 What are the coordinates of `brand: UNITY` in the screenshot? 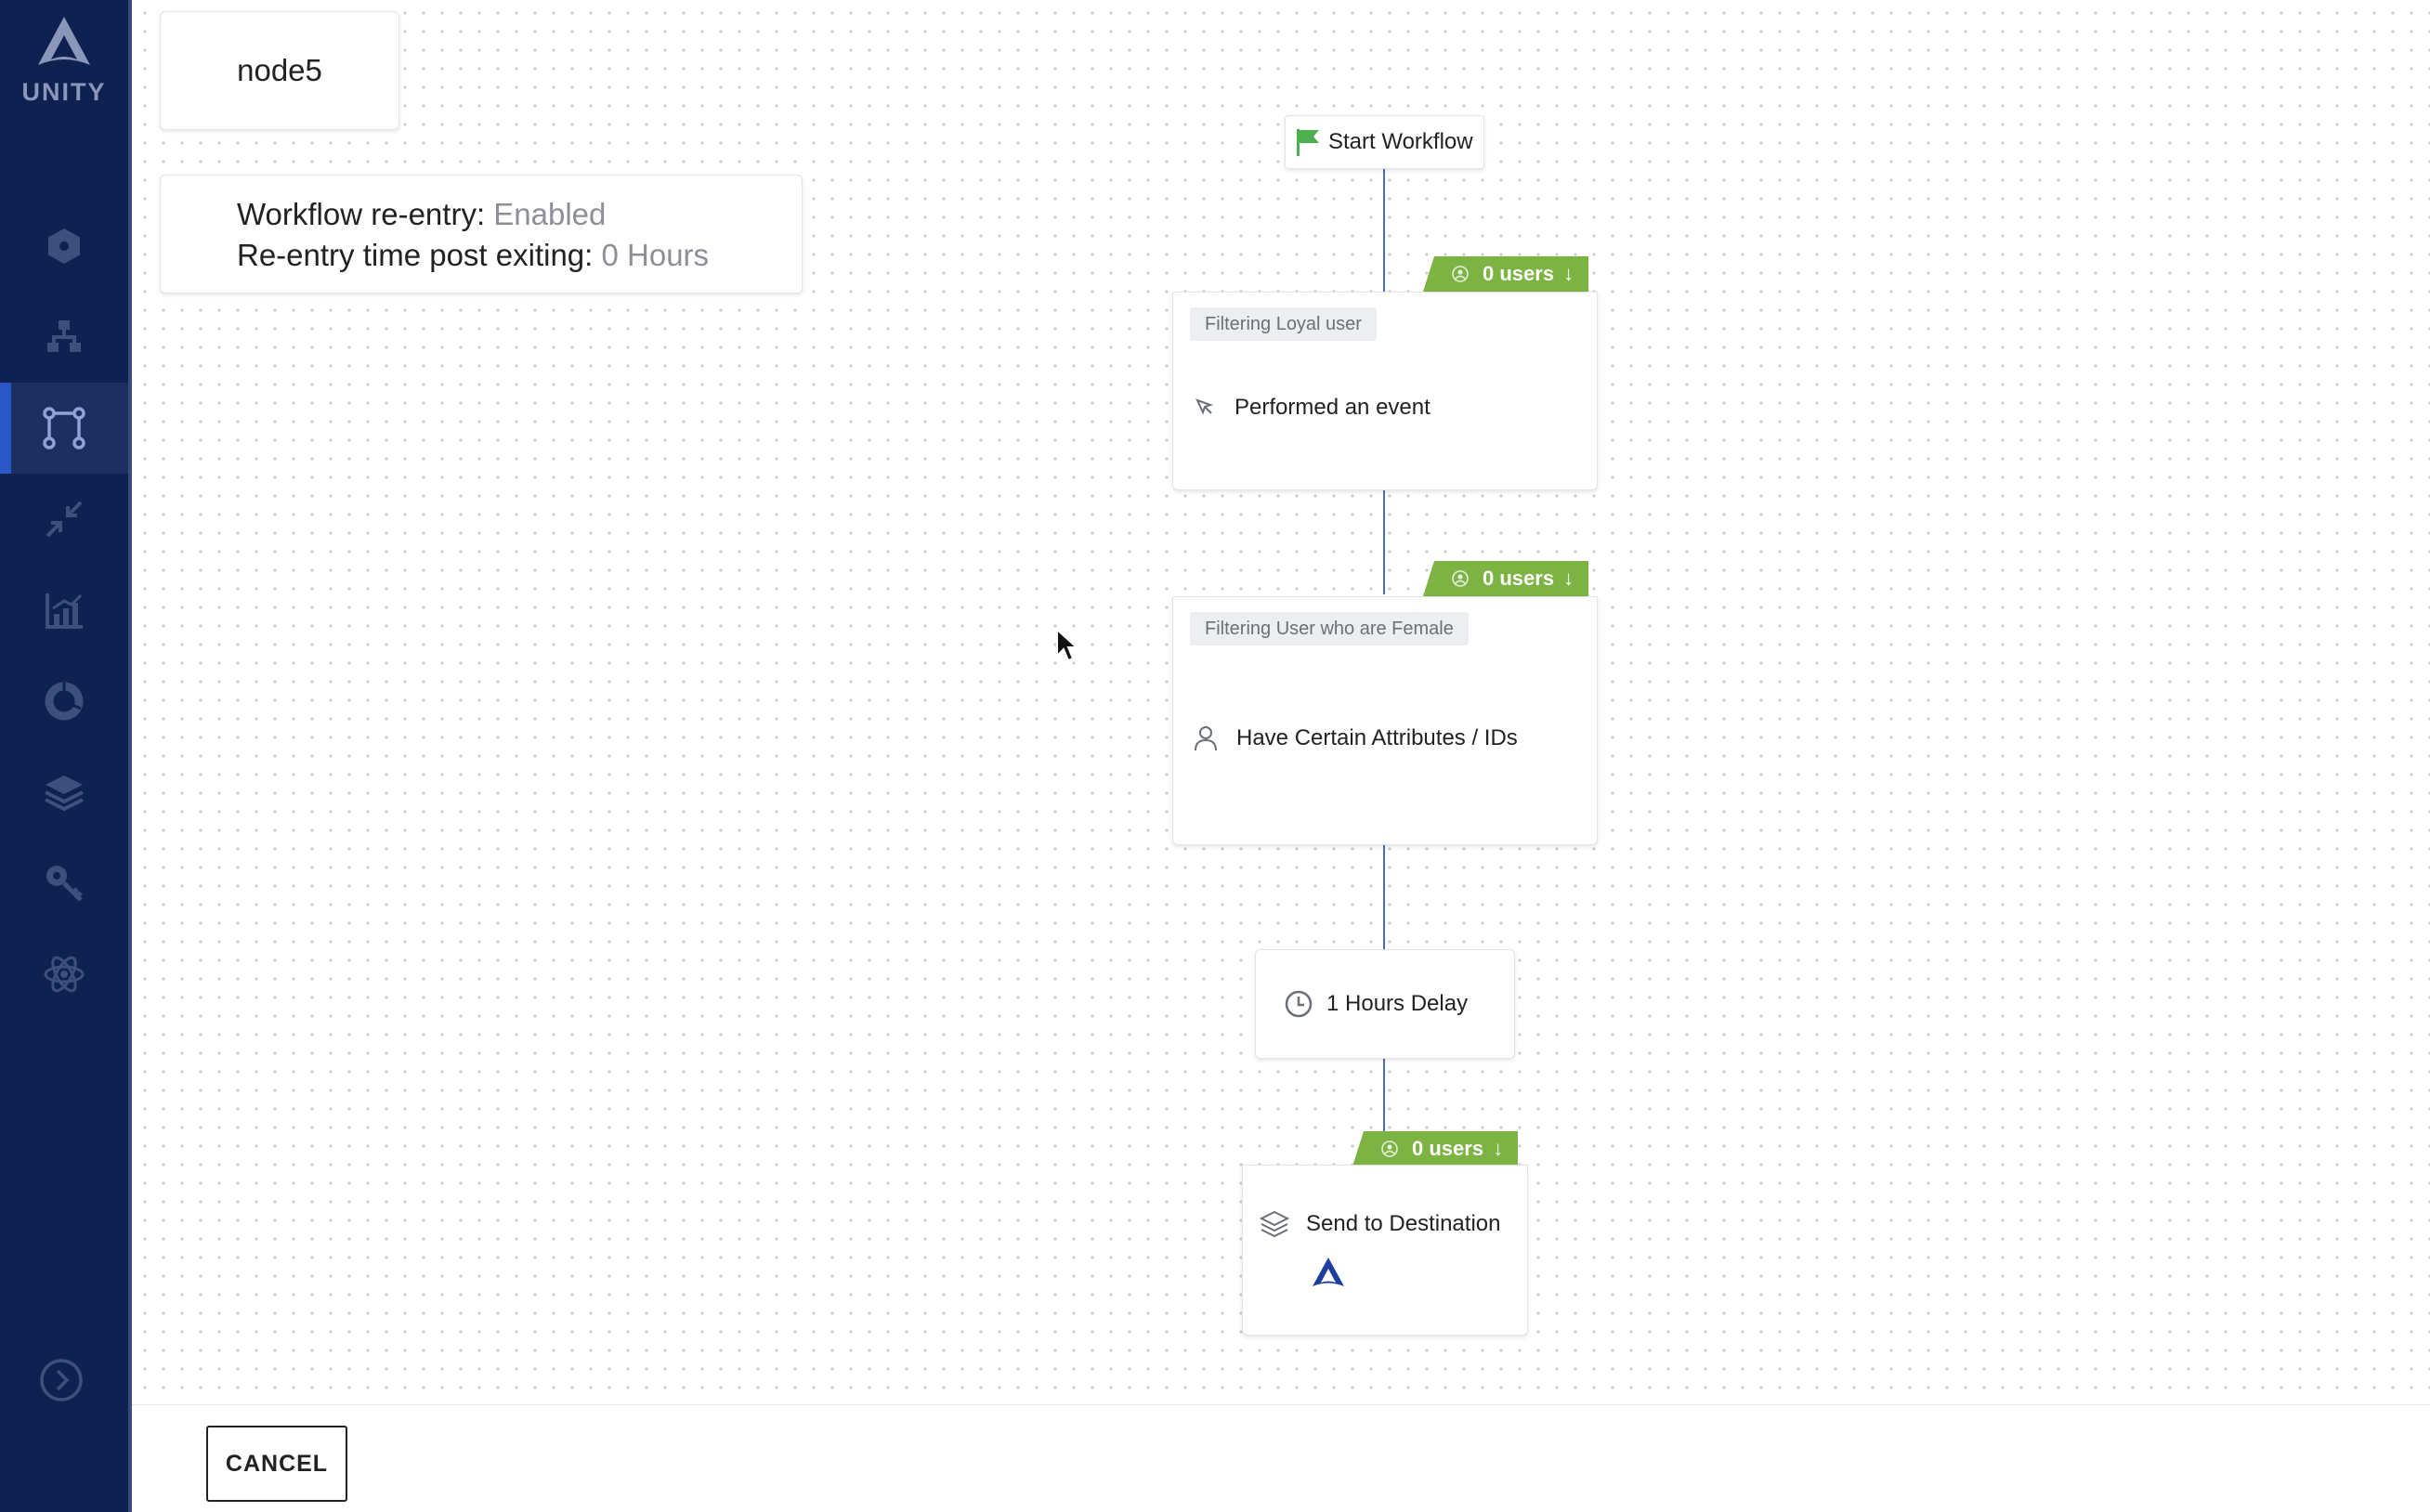 It's located at (64, 60).